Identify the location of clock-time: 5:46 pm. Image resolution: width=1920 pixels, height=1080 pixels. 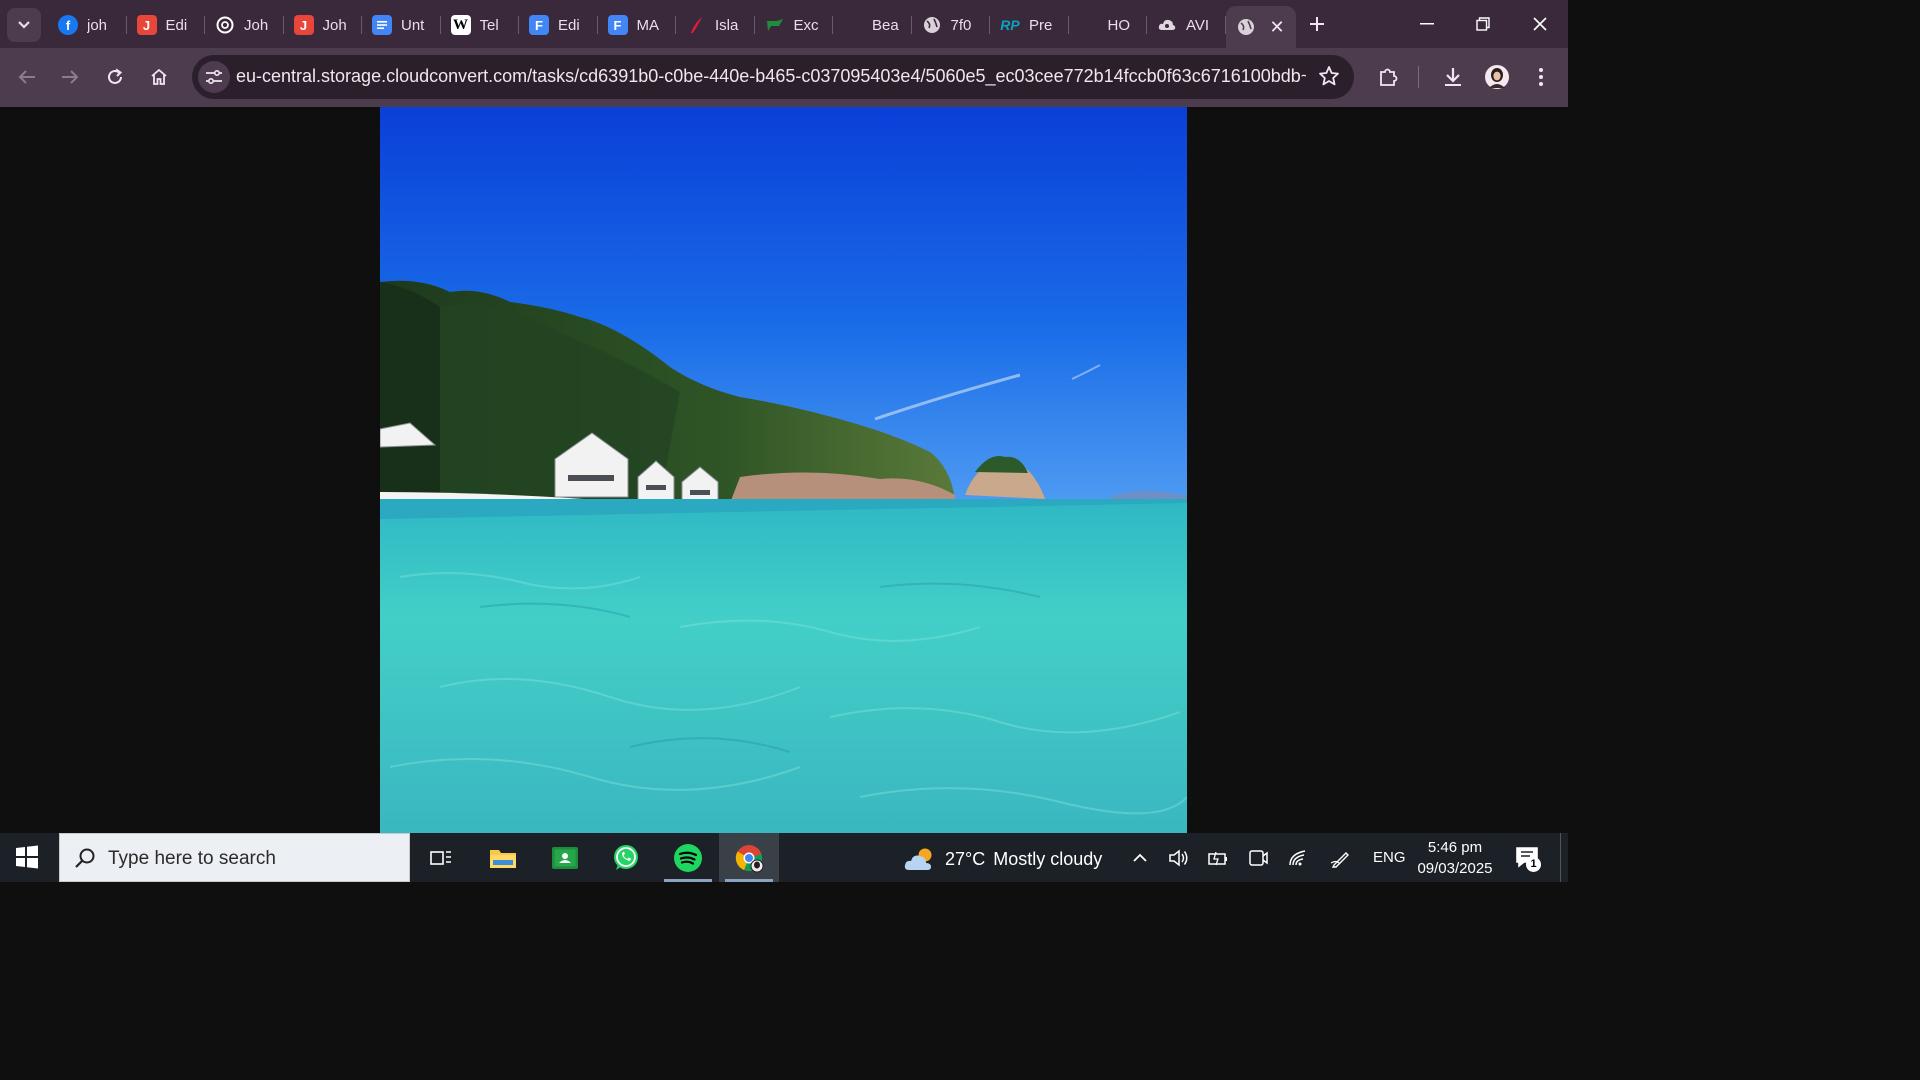
(1455, 847).